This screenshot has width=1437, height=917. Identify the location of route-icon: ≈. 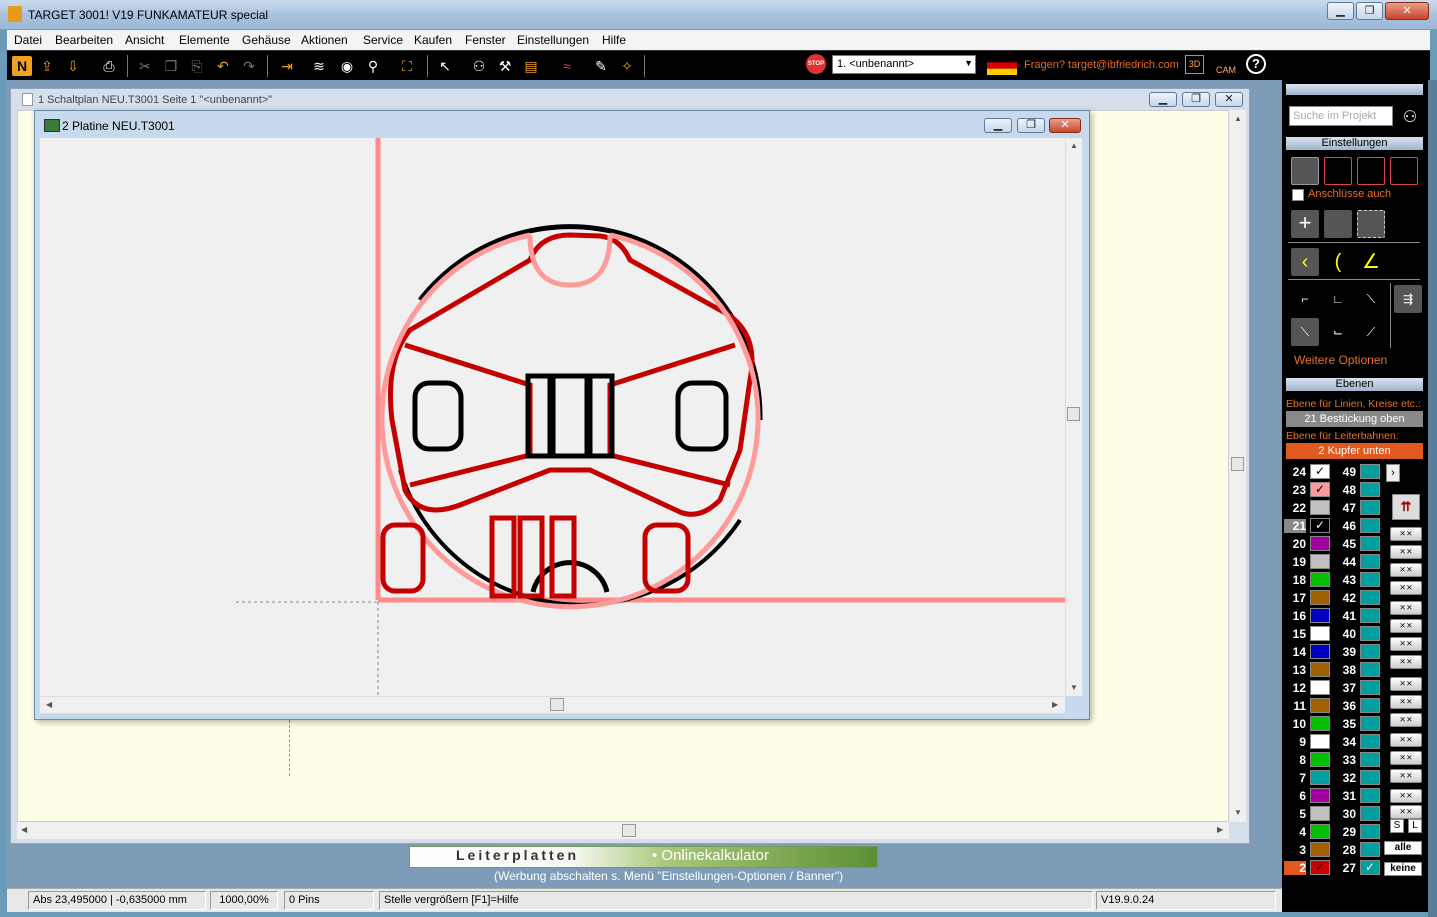
(567, 66).